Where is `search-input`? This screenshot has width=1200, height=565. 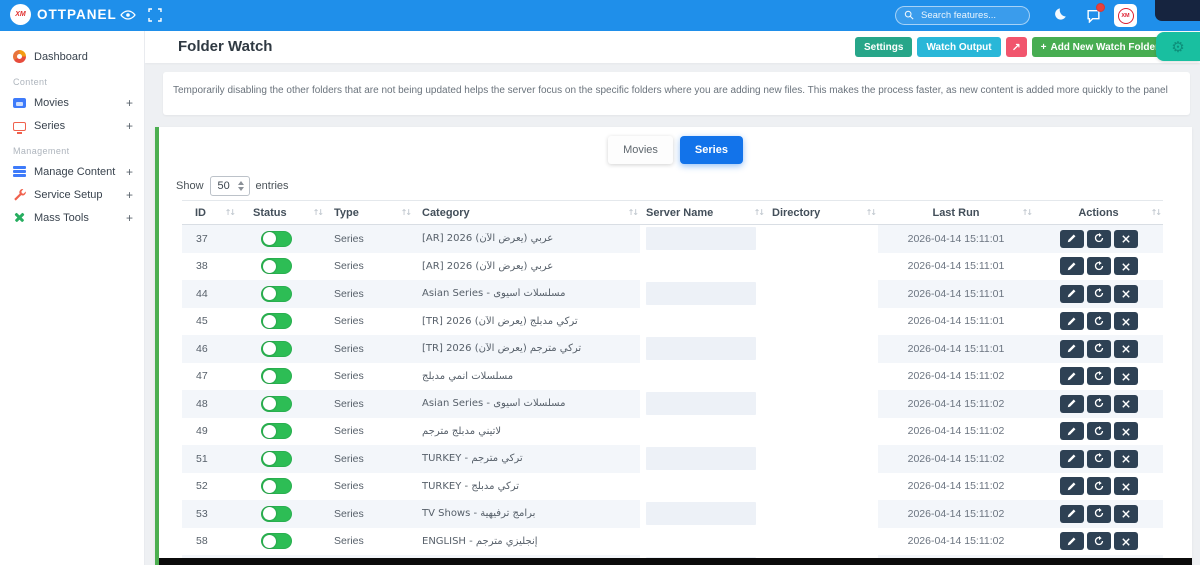 search-input is located at coordinates (970, 15).